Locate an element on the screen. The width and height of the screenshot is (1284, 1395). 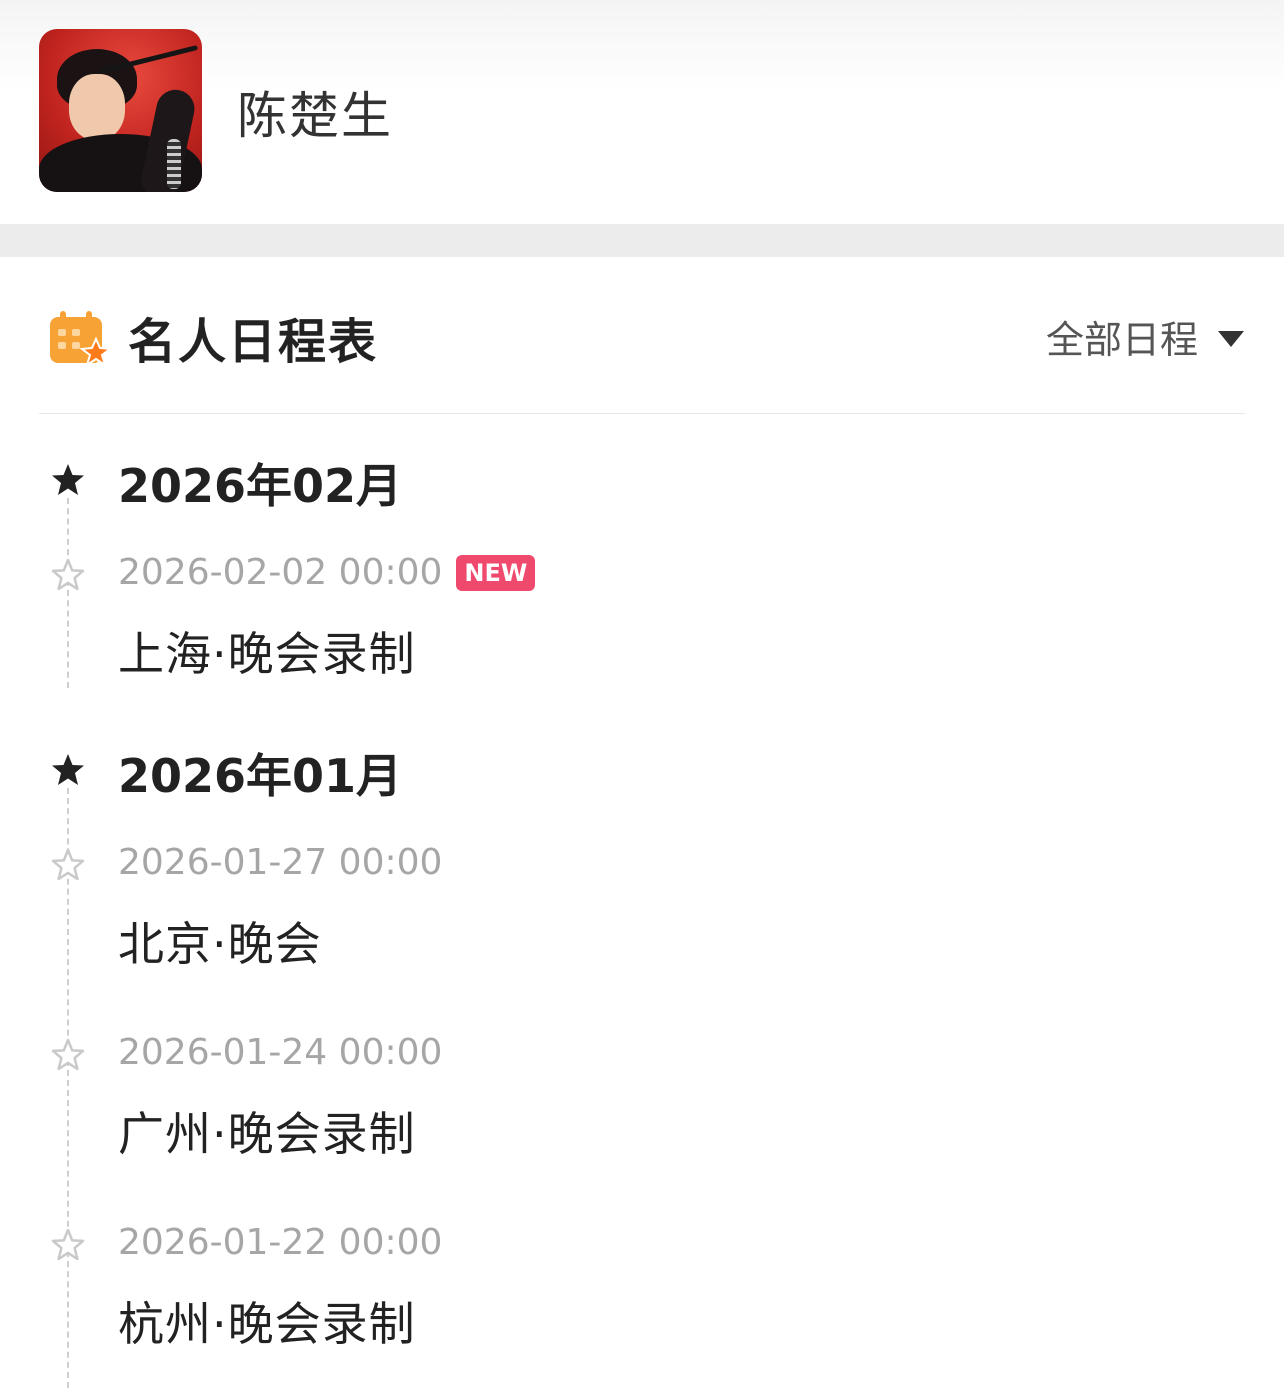
schedule-header: 名人日程表 全部日程 is located at coordinates (642, 335).